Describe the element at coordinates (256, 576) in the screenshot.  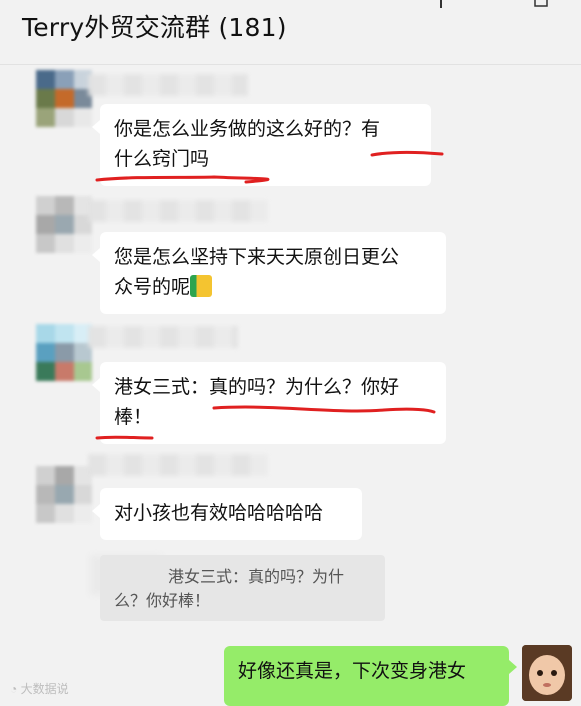
I see `quote-text-line: 港女三式：真的吗？为什` at that location.